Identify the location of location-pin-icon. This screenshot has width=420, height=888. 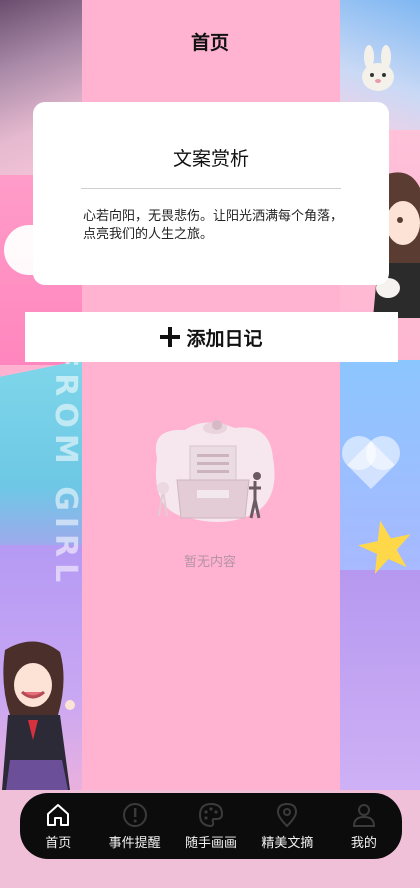
(287, 814).